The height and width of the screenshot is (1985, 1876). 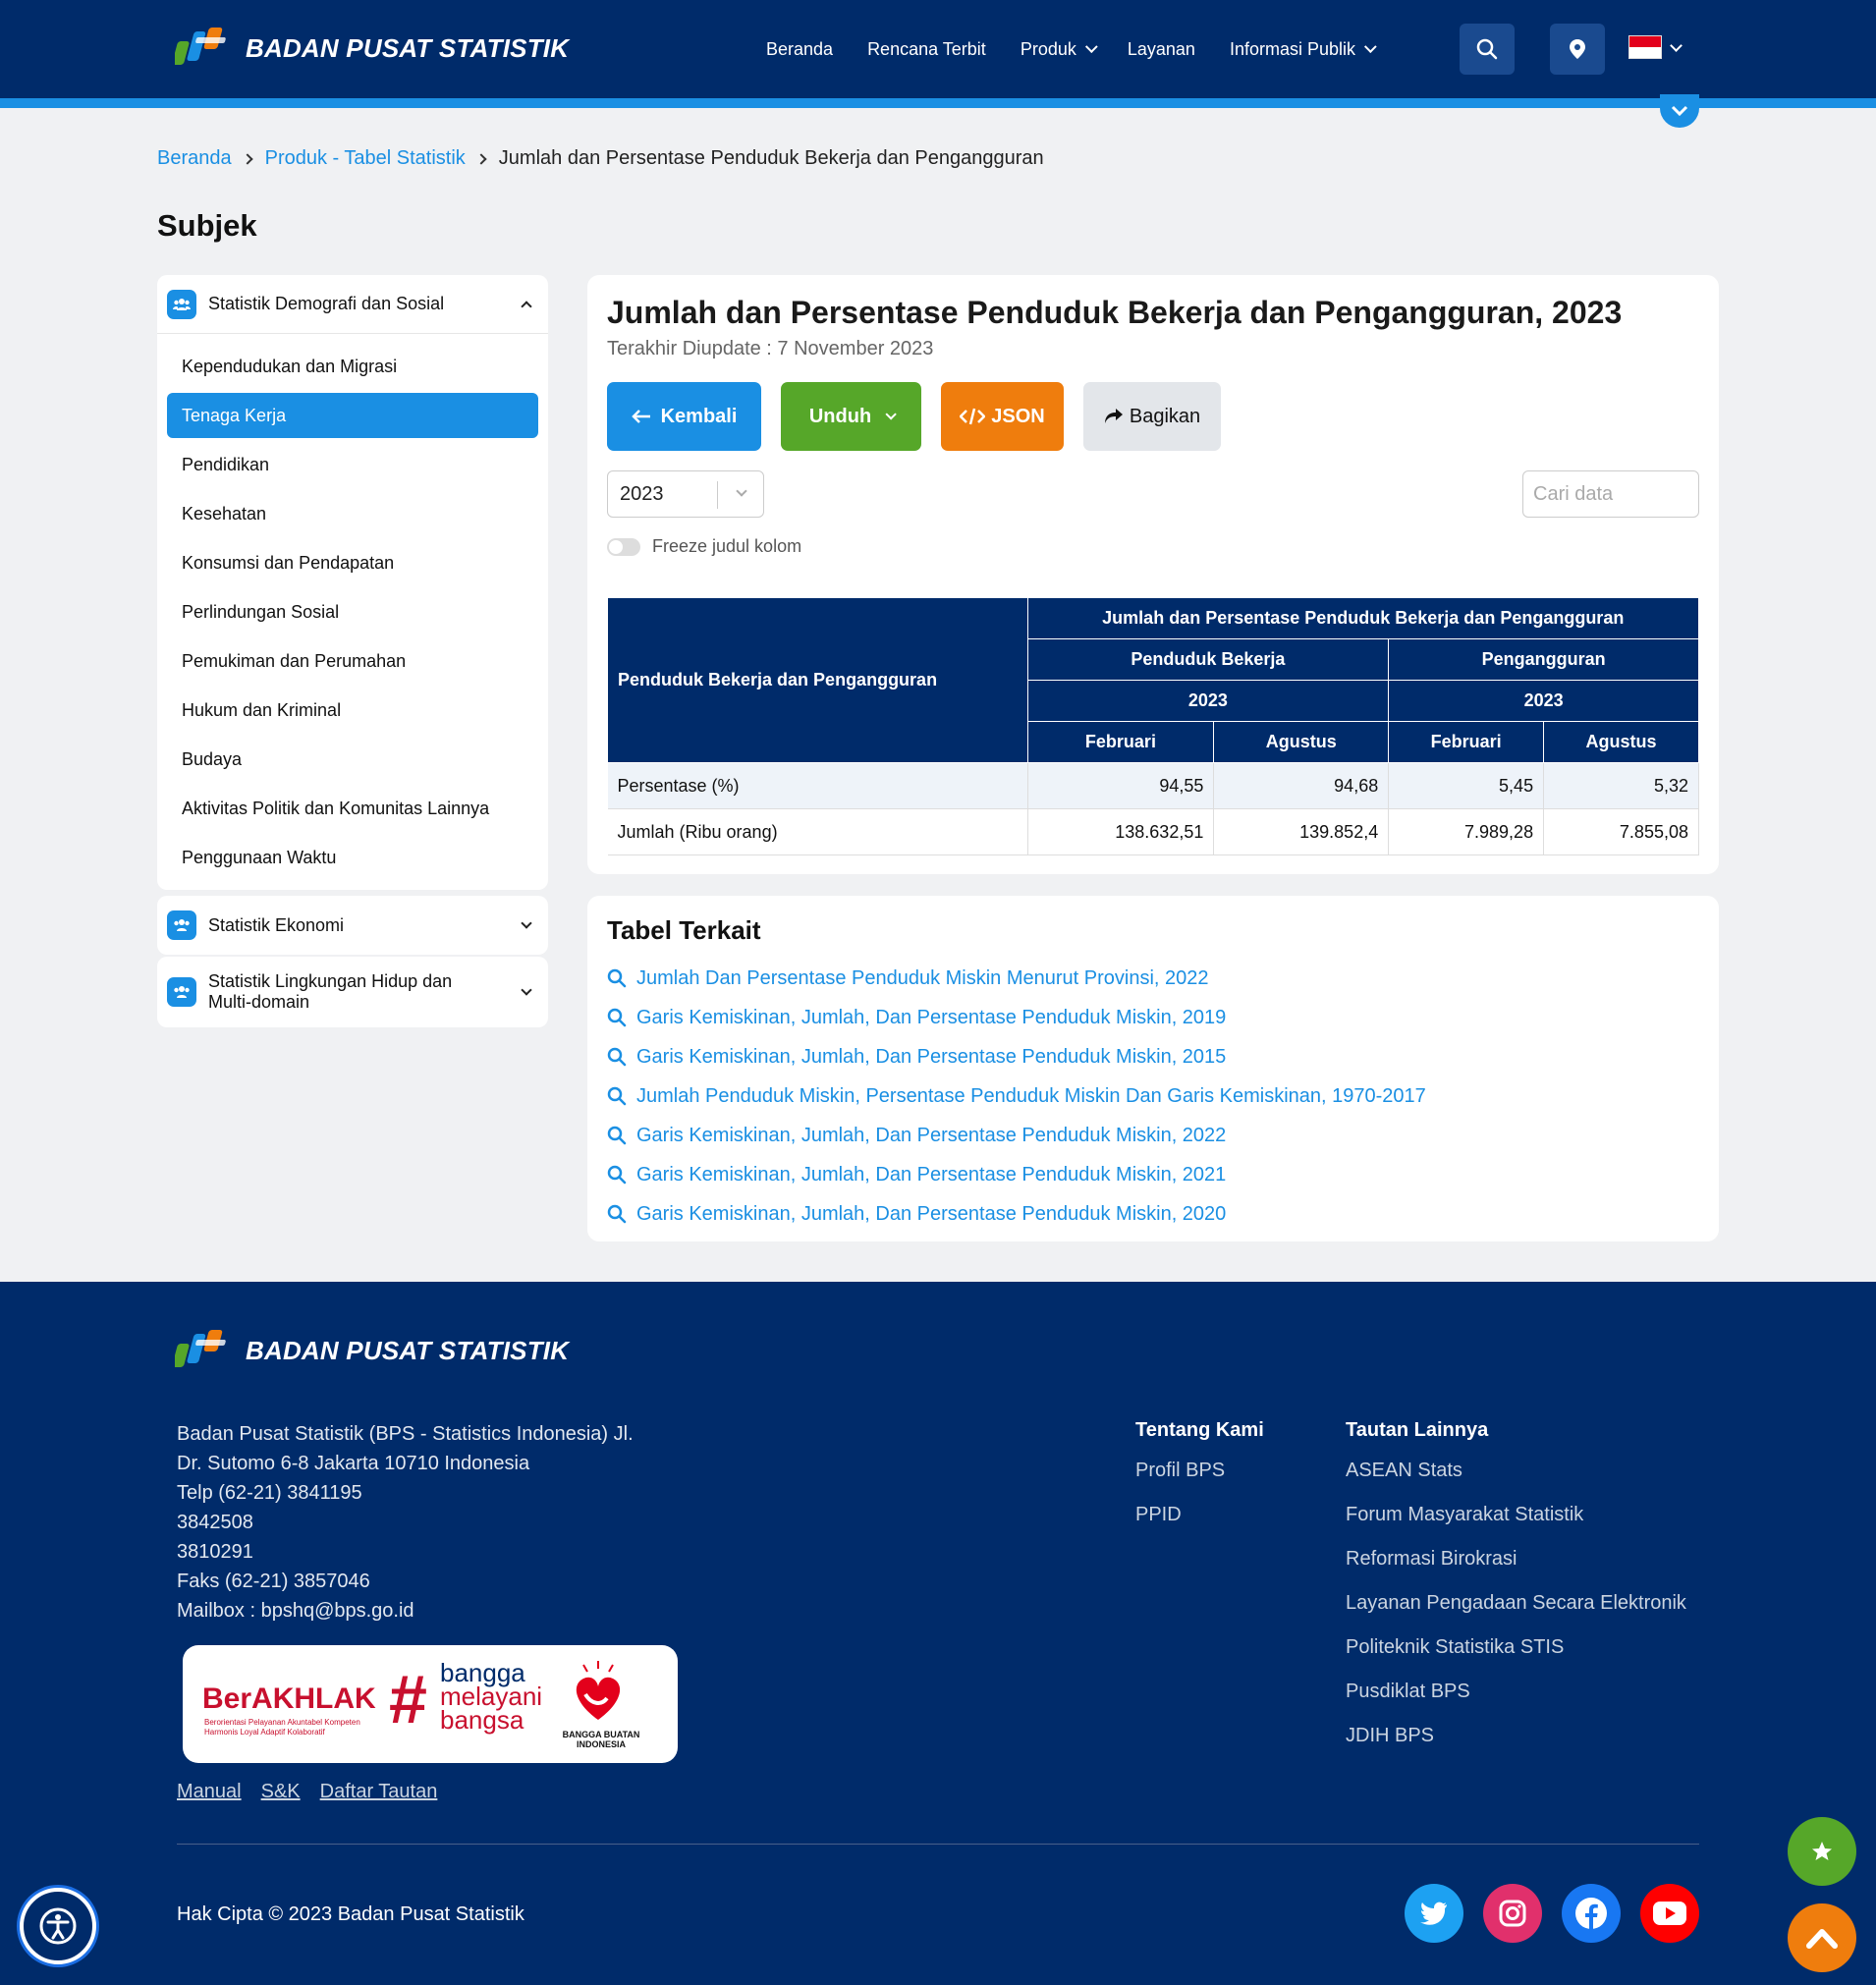 I want to click on rating-button, so click(x=1822, y=1852).